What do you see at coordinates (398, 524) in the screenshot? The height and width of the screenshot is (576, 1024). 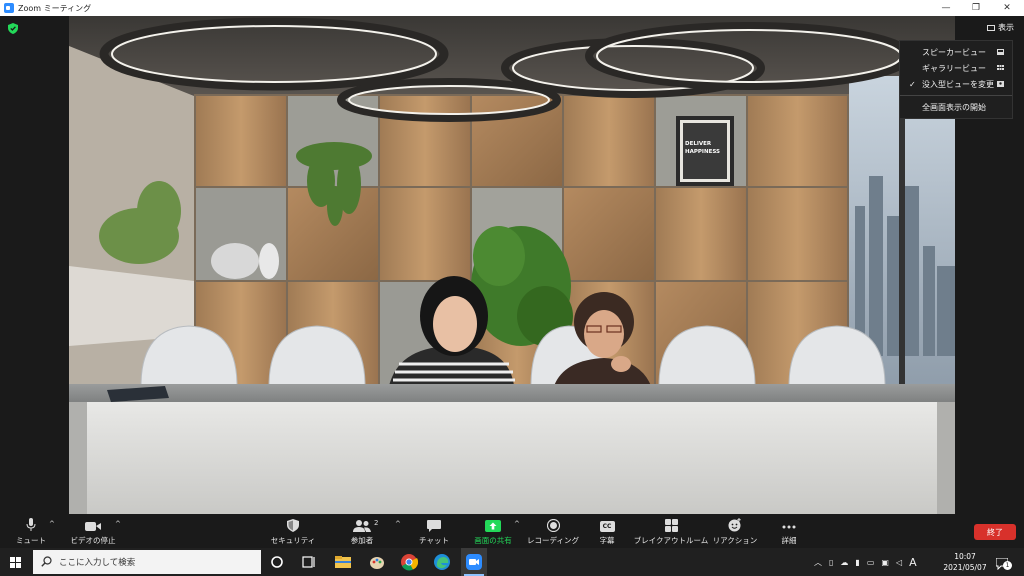 I see `participants-options-caret: ^` at bounding box center [398, 524].